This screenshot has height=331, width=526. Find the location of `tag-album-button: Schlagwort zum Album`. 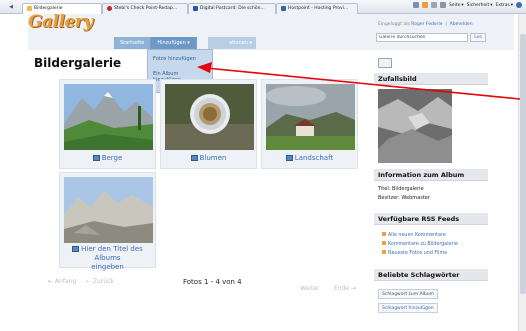

tag-album-button: Schlagwort zum Album is located at coordinates (408, 294).